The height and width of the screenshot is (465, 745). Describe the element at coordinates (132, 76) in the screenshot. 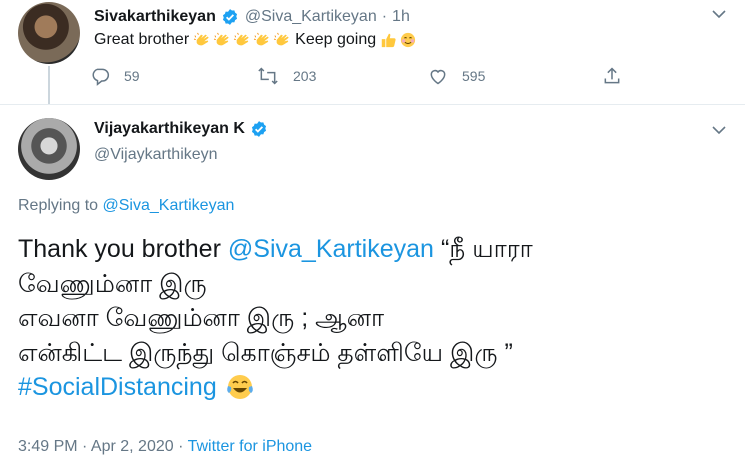

I see `reply-count: 59` at that location.